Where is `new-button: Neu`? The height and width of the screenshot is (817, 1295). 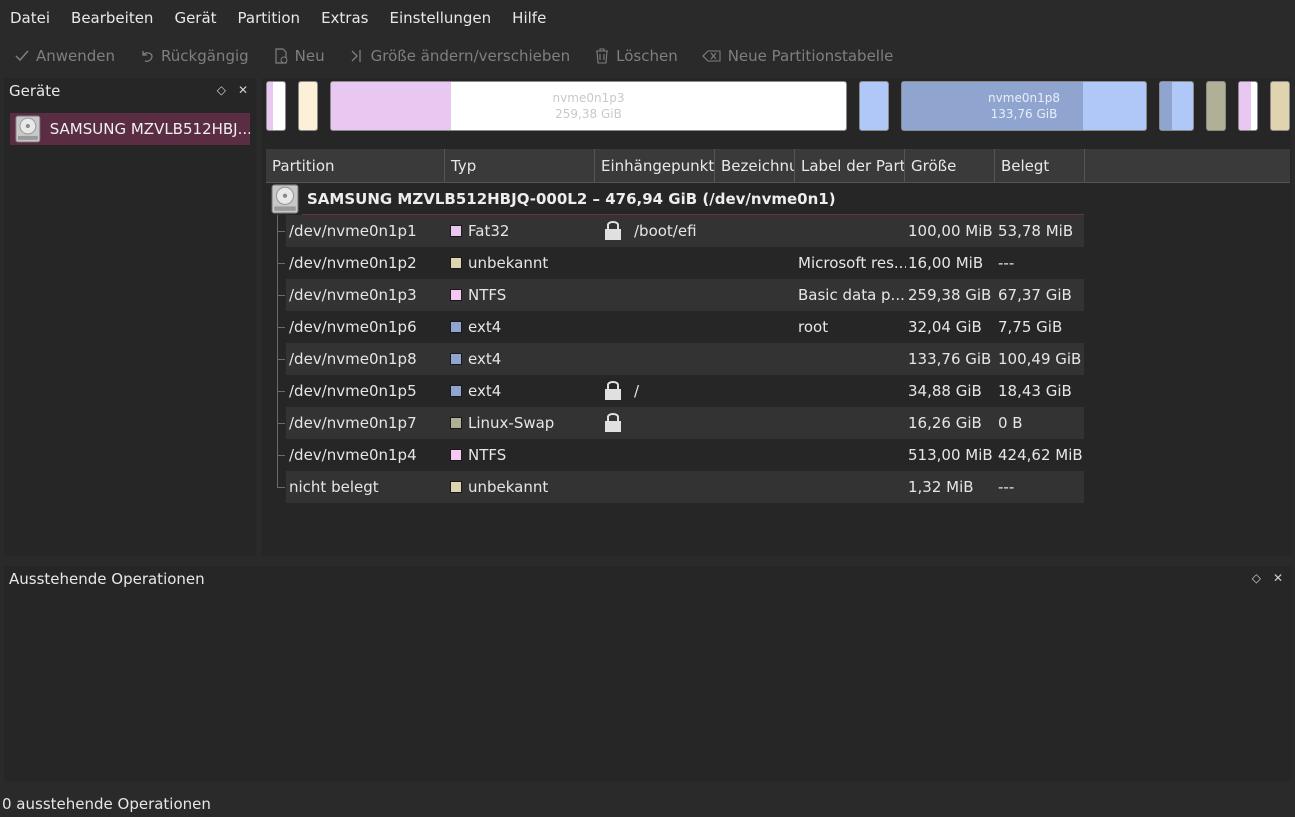
new-button: Neu is located at coordinates (299, 56).